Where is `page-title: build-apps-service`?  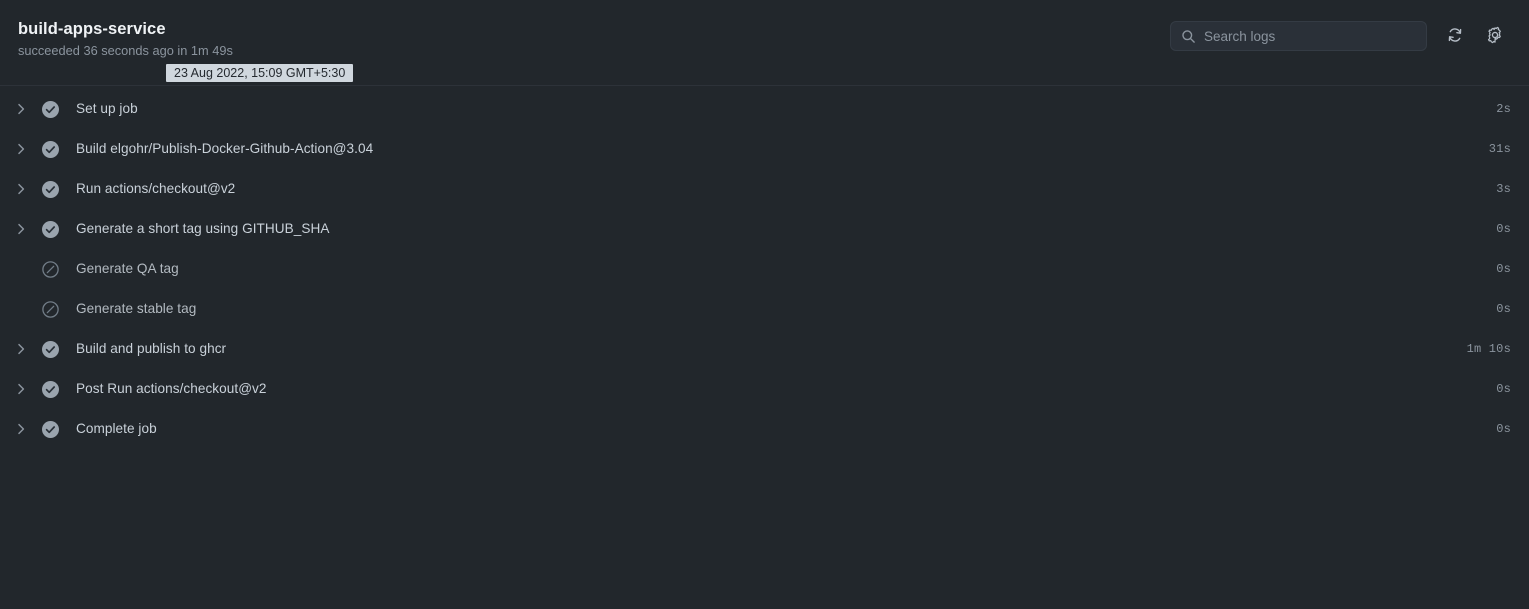 page-title: build-apps-service is located at coordinates (92, 29).